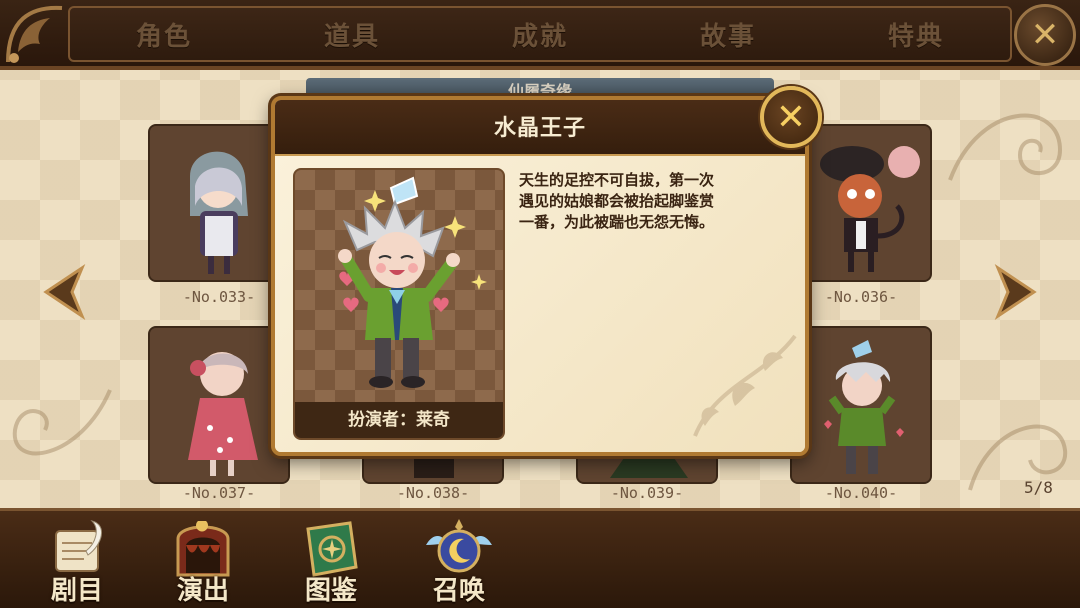 Image resolution: width=1080 pixels, height=608 pixels. What do you see at coordinates (617, 222) in the screenshot?
I see `description-line: 一番，为此被踹也无怨无悔。` at bounding box center [617, 222].